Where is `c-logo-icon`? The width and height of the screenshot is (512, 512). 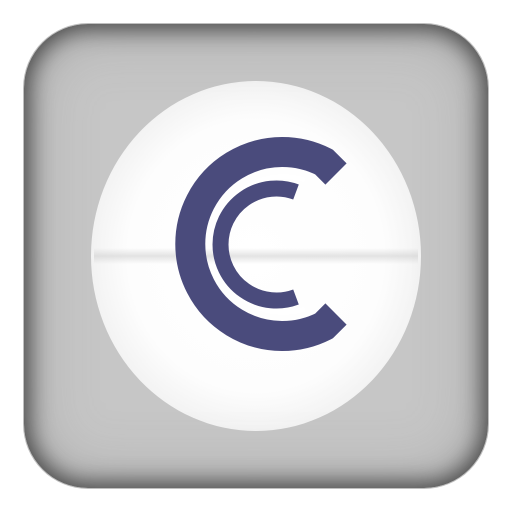
c-logo-icon is located at coordinates (261, 244).